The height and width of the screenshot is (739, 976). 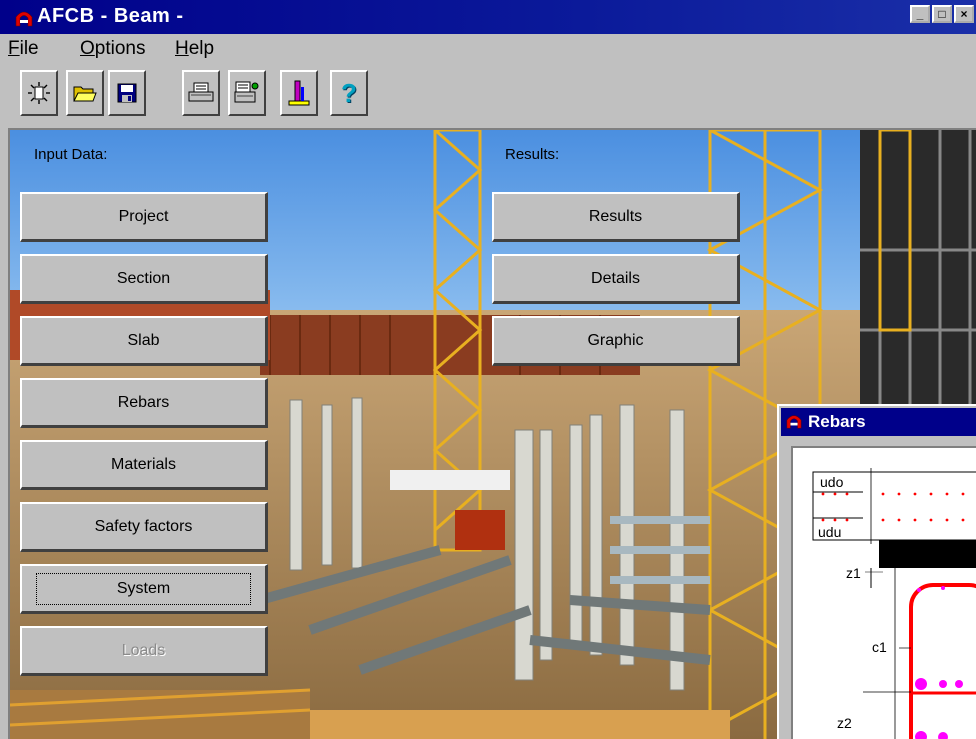 What do you see at coordinates (883, 592) in the screenshot?
I see `rebar-drawing: udo udu z1 c1 z2` at bounding box center [883, 592].